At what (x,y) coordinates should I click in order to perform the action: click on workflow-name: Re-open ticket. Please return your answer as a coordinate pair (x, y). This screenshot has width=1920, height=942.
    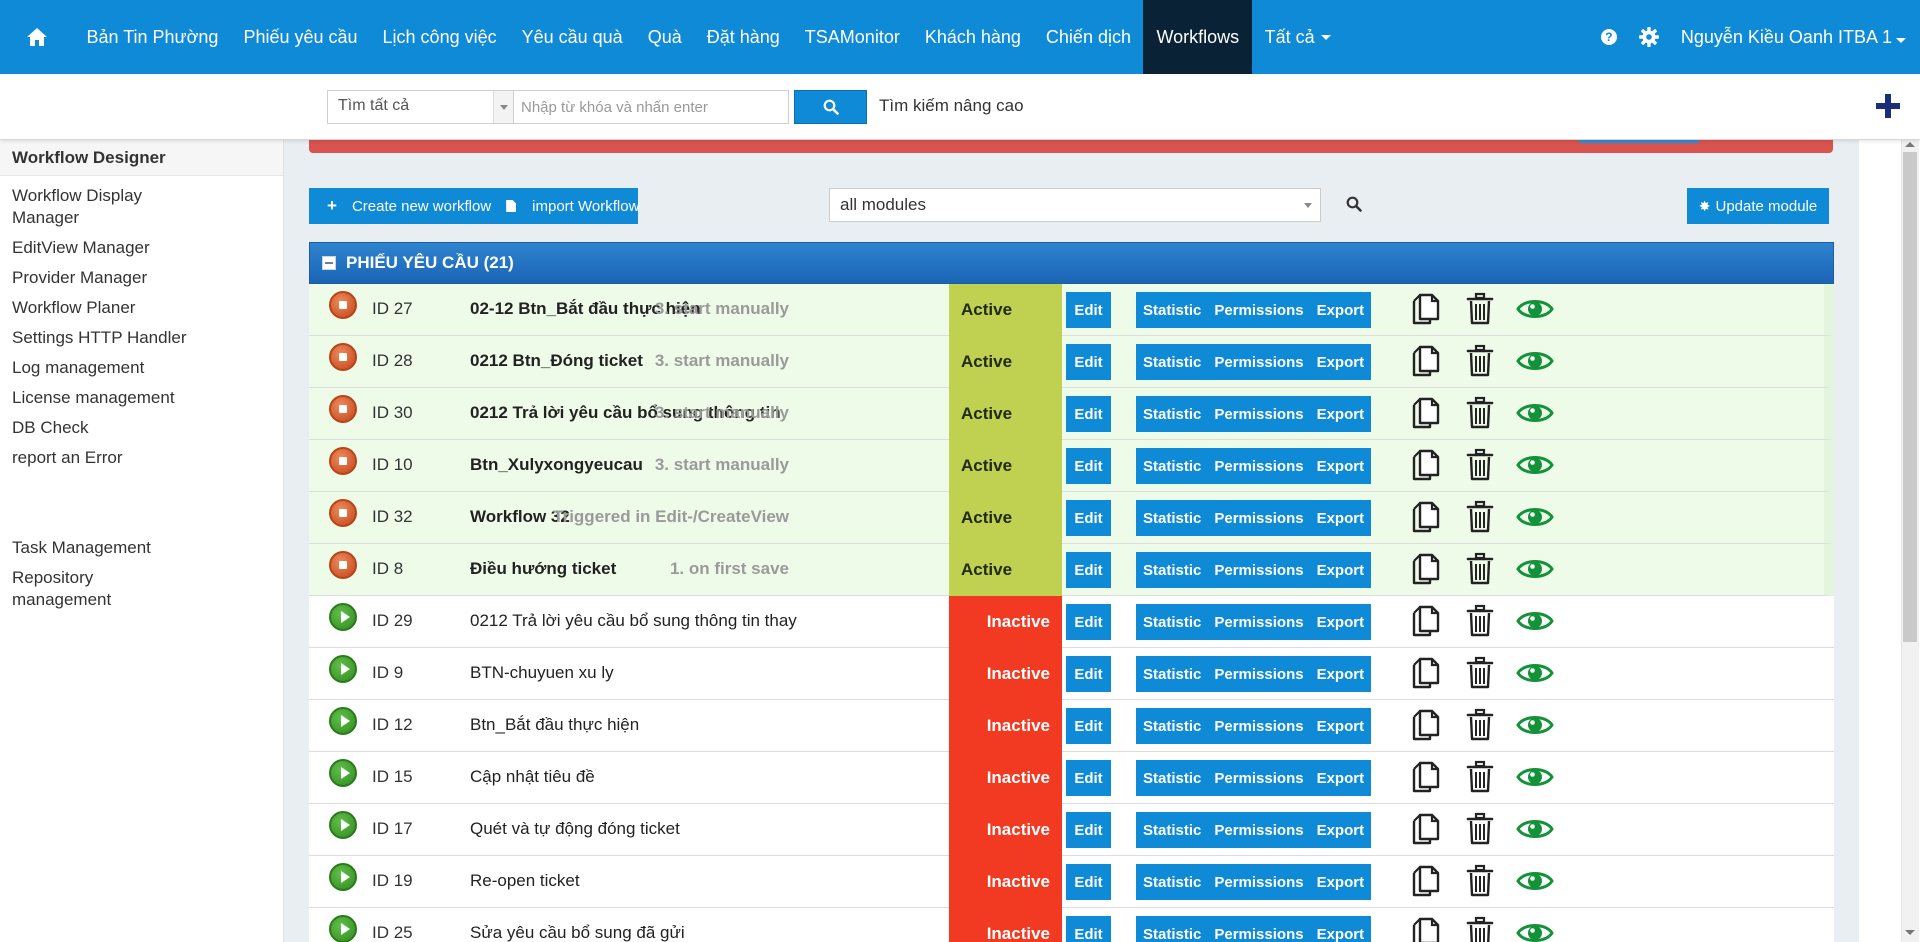
    Looking at the image, I should click on (525, 881).